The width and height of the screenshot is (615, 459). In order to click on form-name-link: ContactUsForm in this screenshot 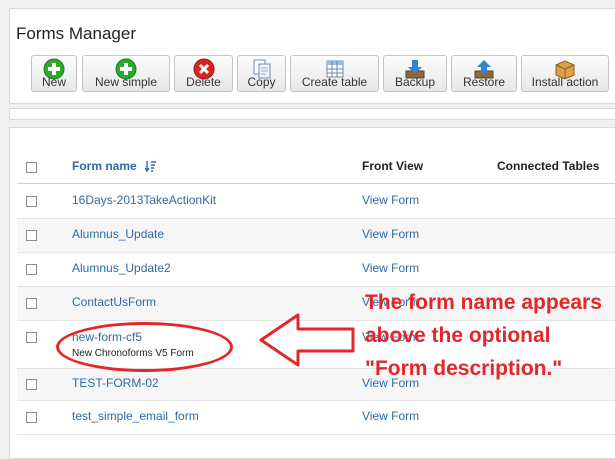, I will do `click(114, 302)`.